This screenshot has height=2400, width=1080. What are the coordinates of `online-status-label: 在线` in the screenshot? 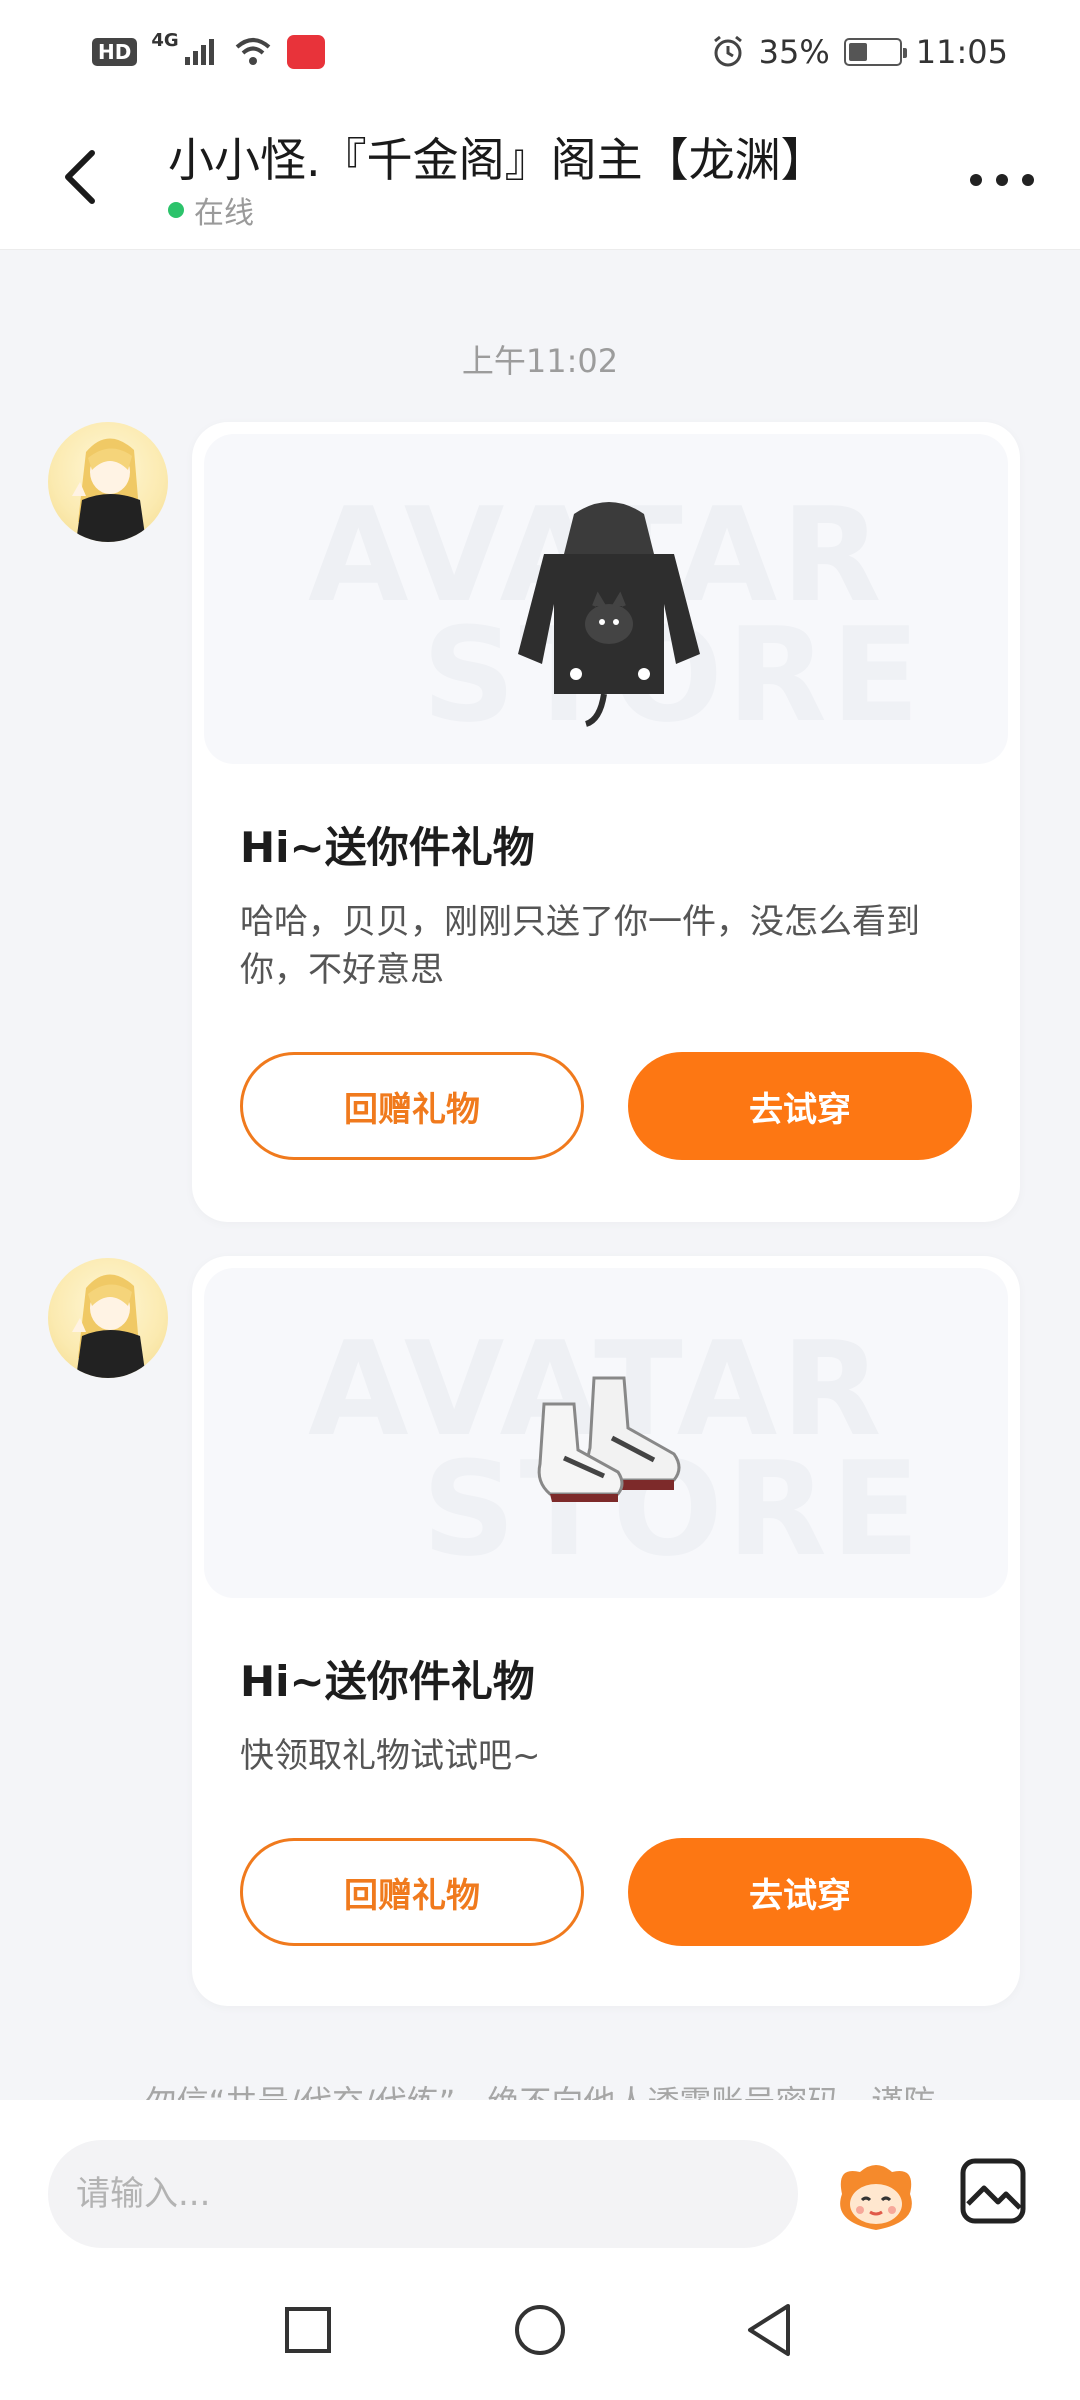 It's located at (224, 213).